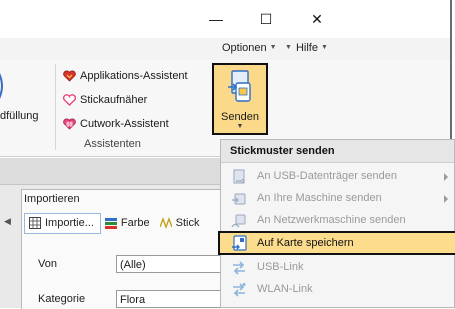  I want to click on cutwork-assistent-button: Cutwork-Assistent, so click(116, 124).